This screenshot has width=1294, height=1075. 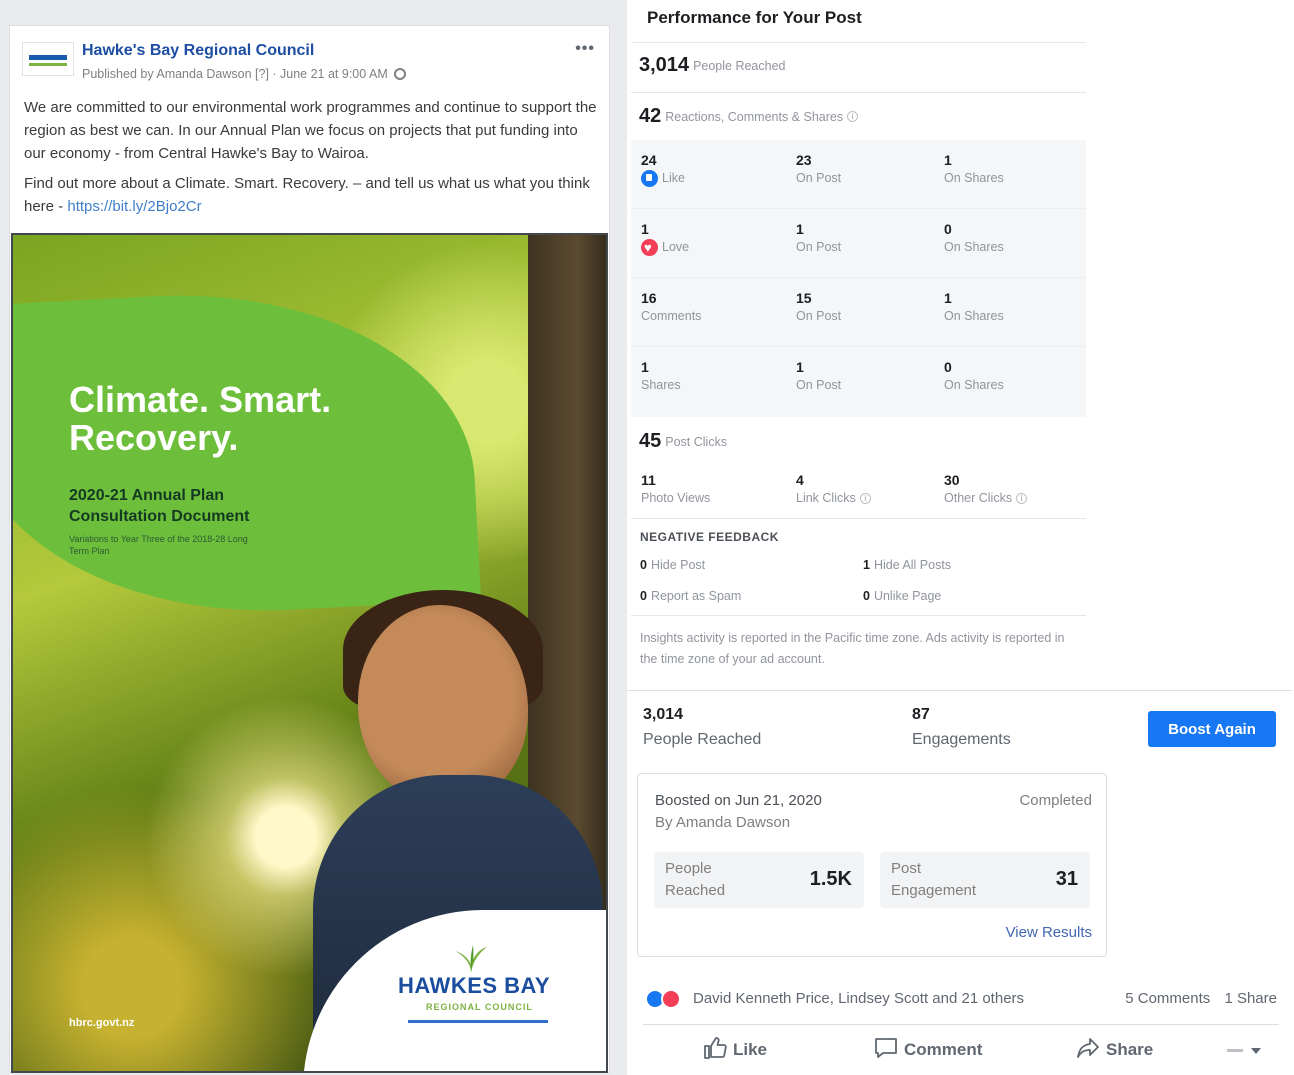 What do you see at coordinates (804, 298) in the screenshot?
I see `comments-on-post-count: 15` at bounding box center [804, 298].